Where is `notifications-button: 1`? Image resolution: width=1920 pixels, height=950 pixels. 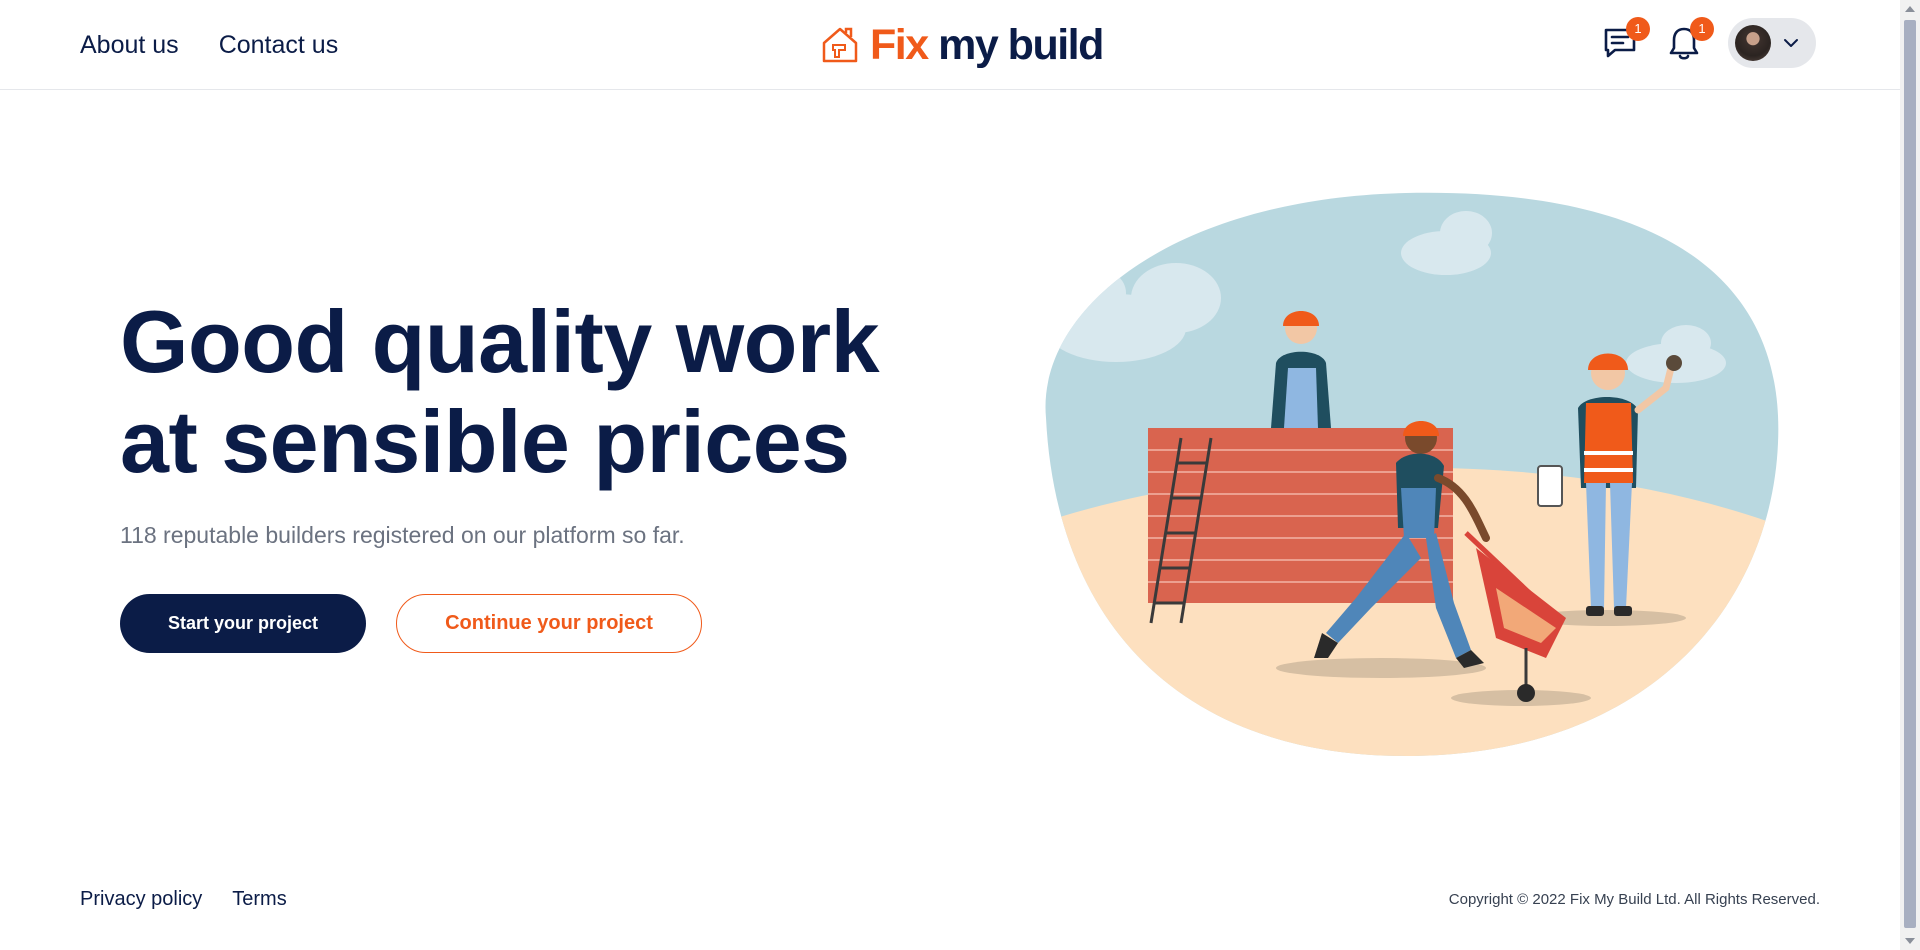
notifications-button: 1 is located at coordinates (1689, 41).